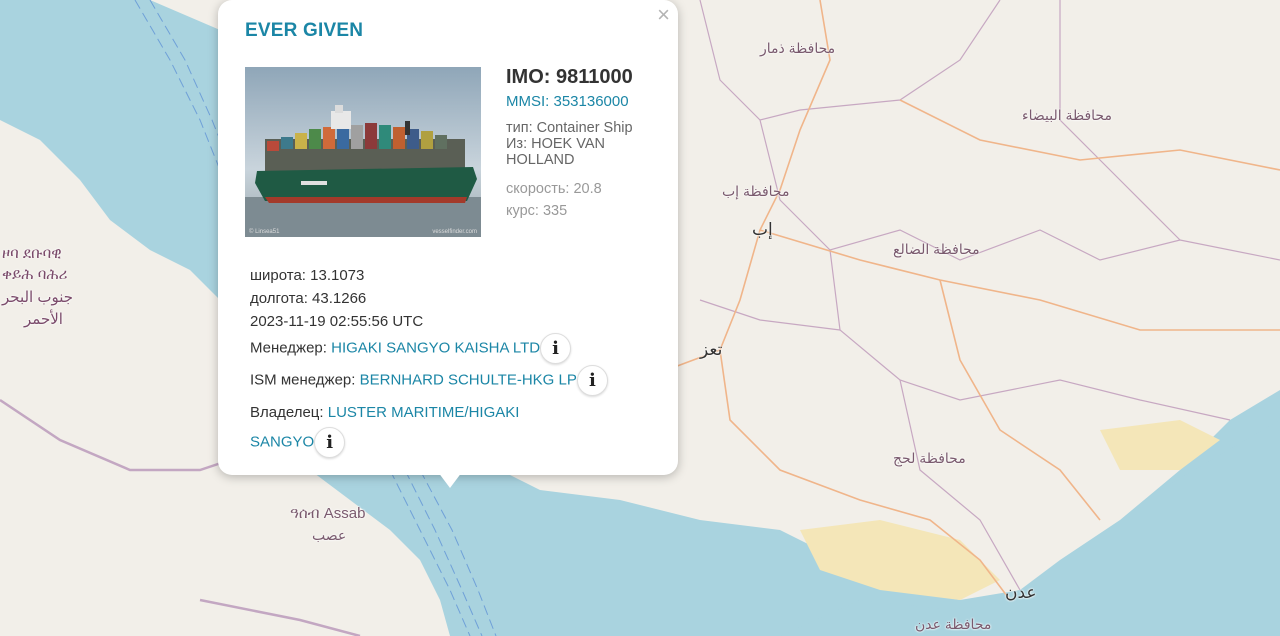  Describe the element at coordinates (38, 297) in the screenshot. I see `label-eritrea-region-3: جنوب البحر` at that location.